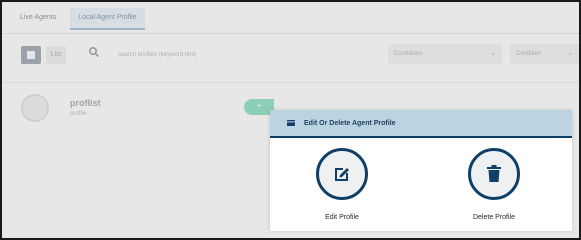 The image size is (581, 240). I want to click on delete-profile-button: Delete Profile, so click(494, 184).